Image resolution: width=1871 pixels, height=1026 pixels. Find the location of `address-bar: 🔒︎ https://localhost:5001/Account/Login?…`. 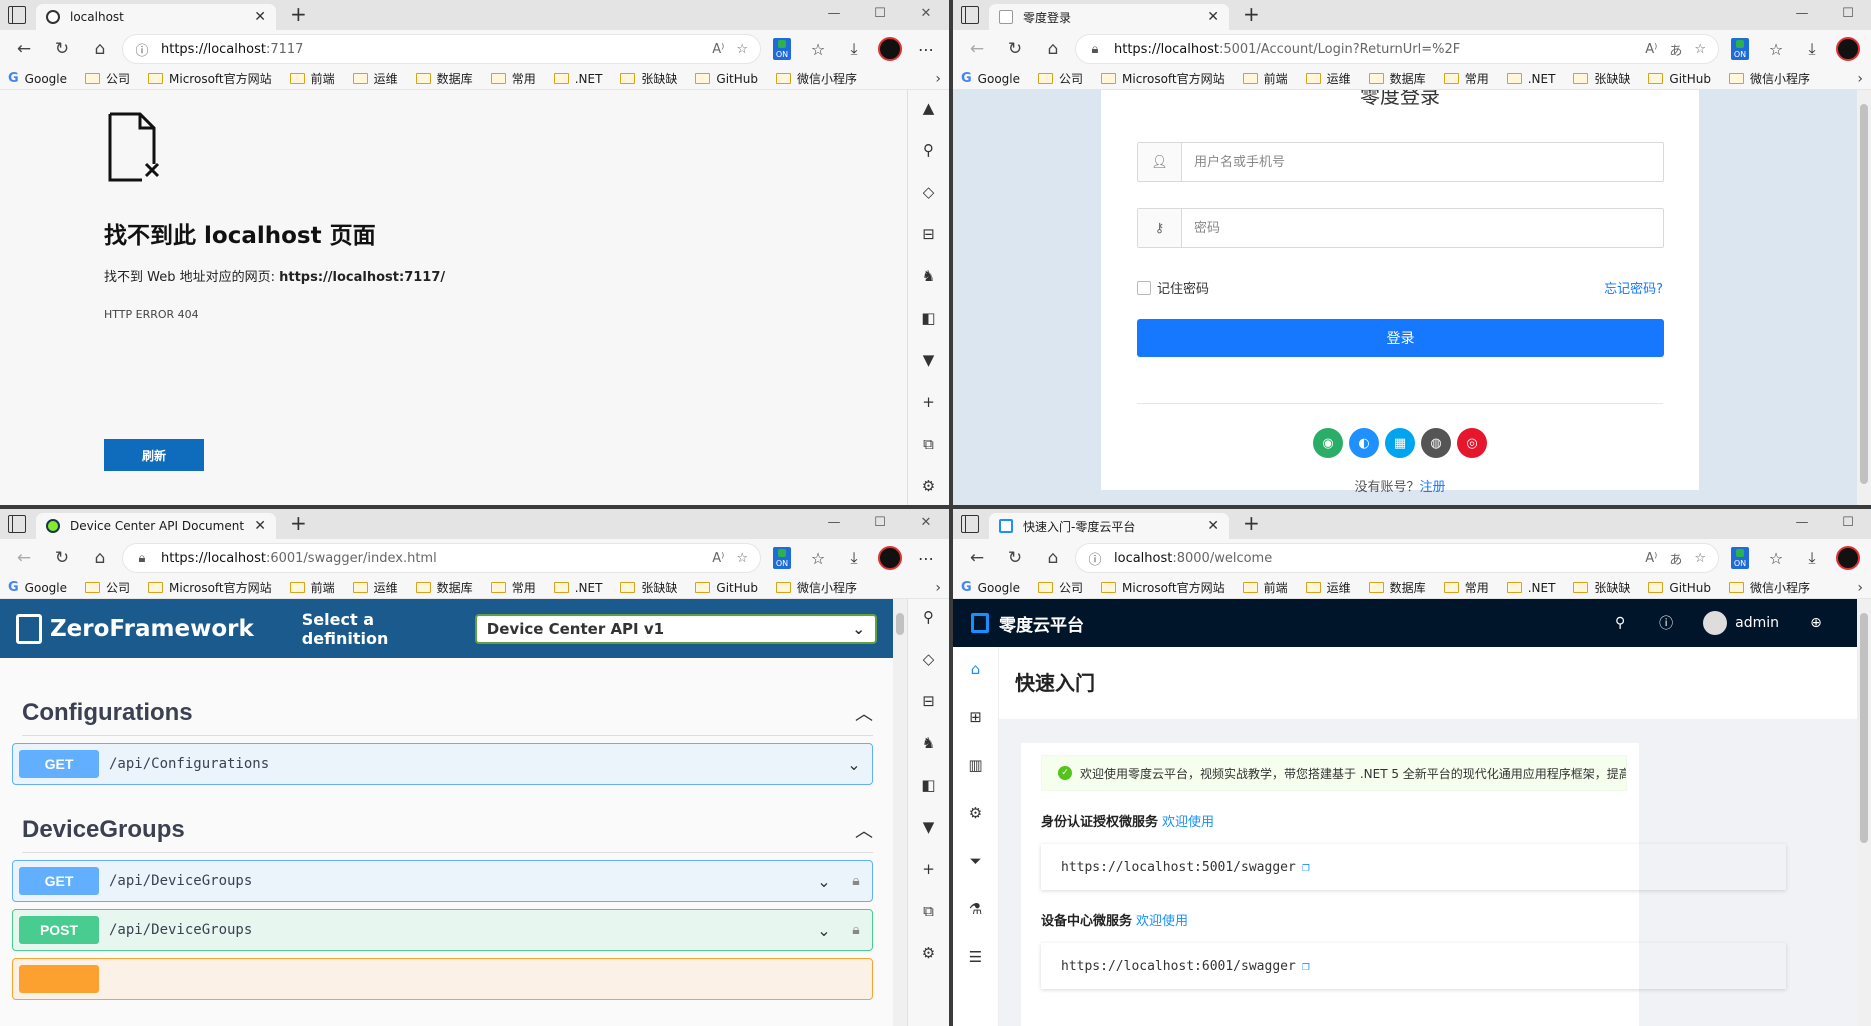

address-bar: 🔒︎ https://localhost:5001/Account/Login?… is located at coordinates (1397, 49).